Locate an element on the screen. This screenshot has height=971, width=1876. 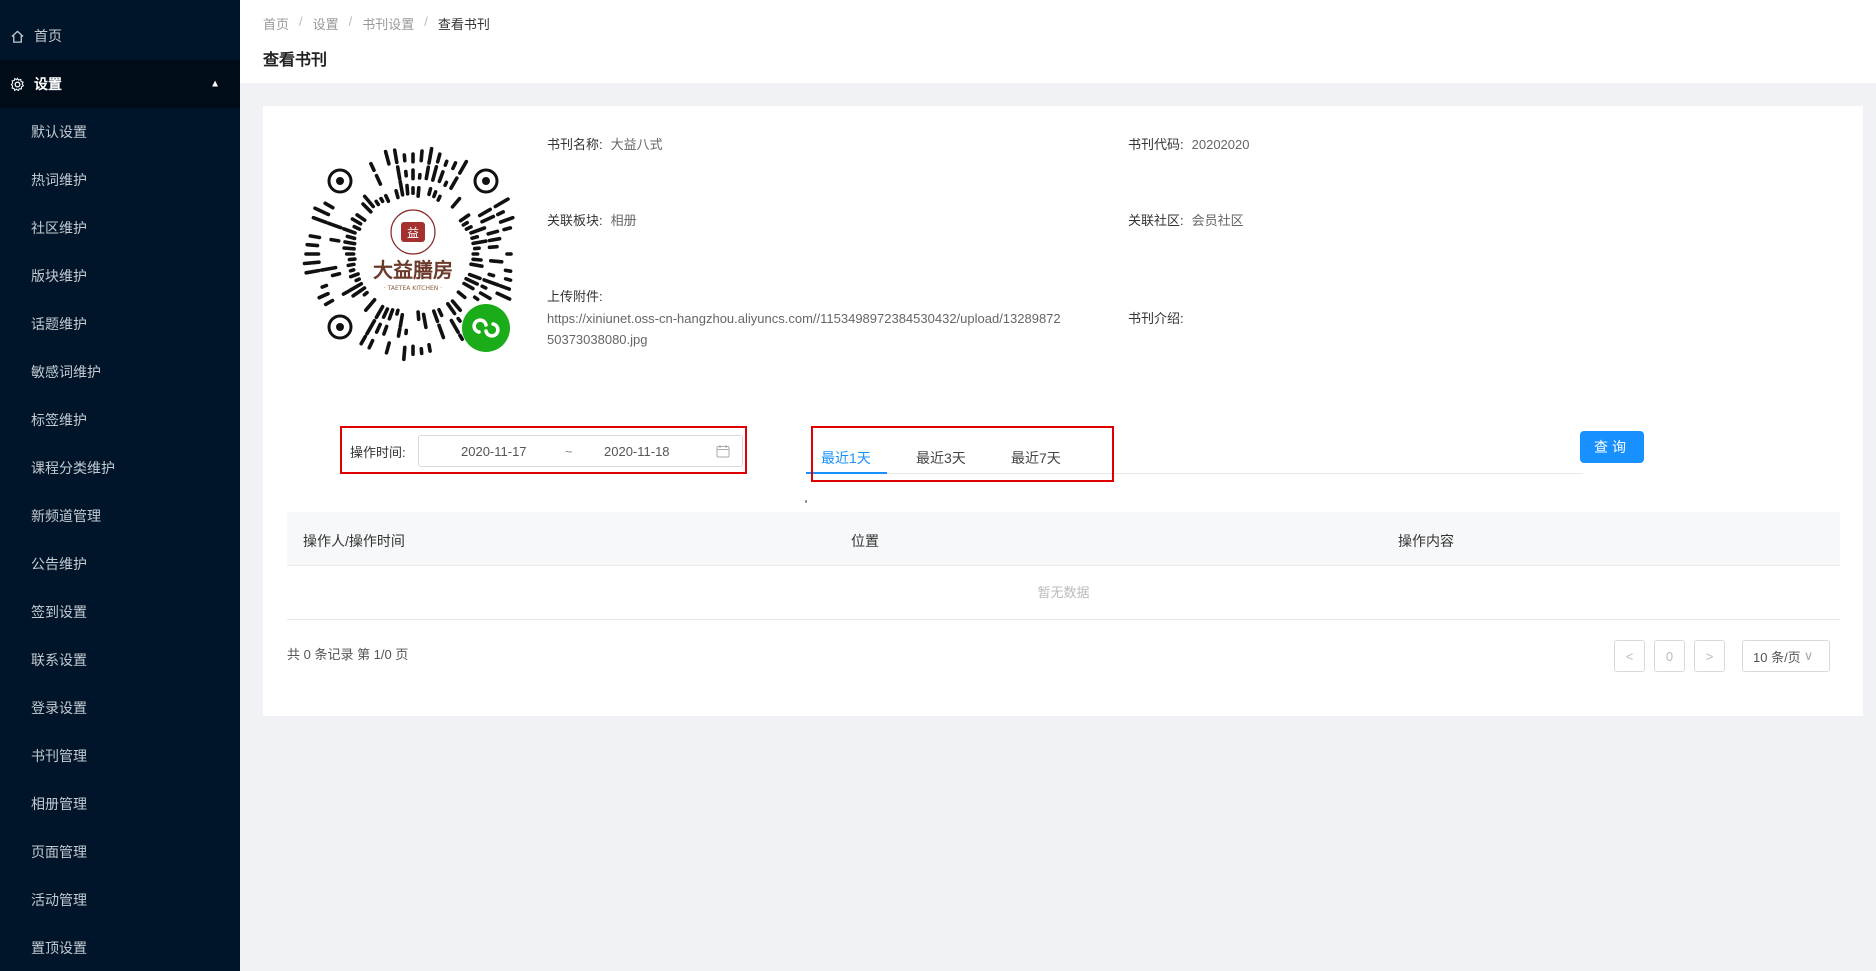
sidebar-subitem: 页面管理 is located at coordinates (120, 852).